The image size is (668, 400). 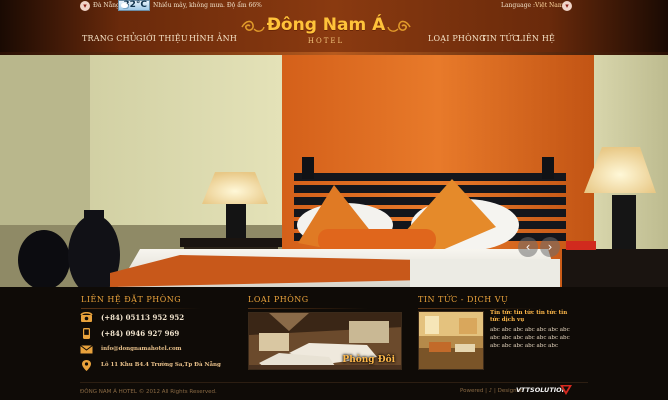 I want to click on powered-by: Powered | ♪ | Designed, so click(x=492, y=391).